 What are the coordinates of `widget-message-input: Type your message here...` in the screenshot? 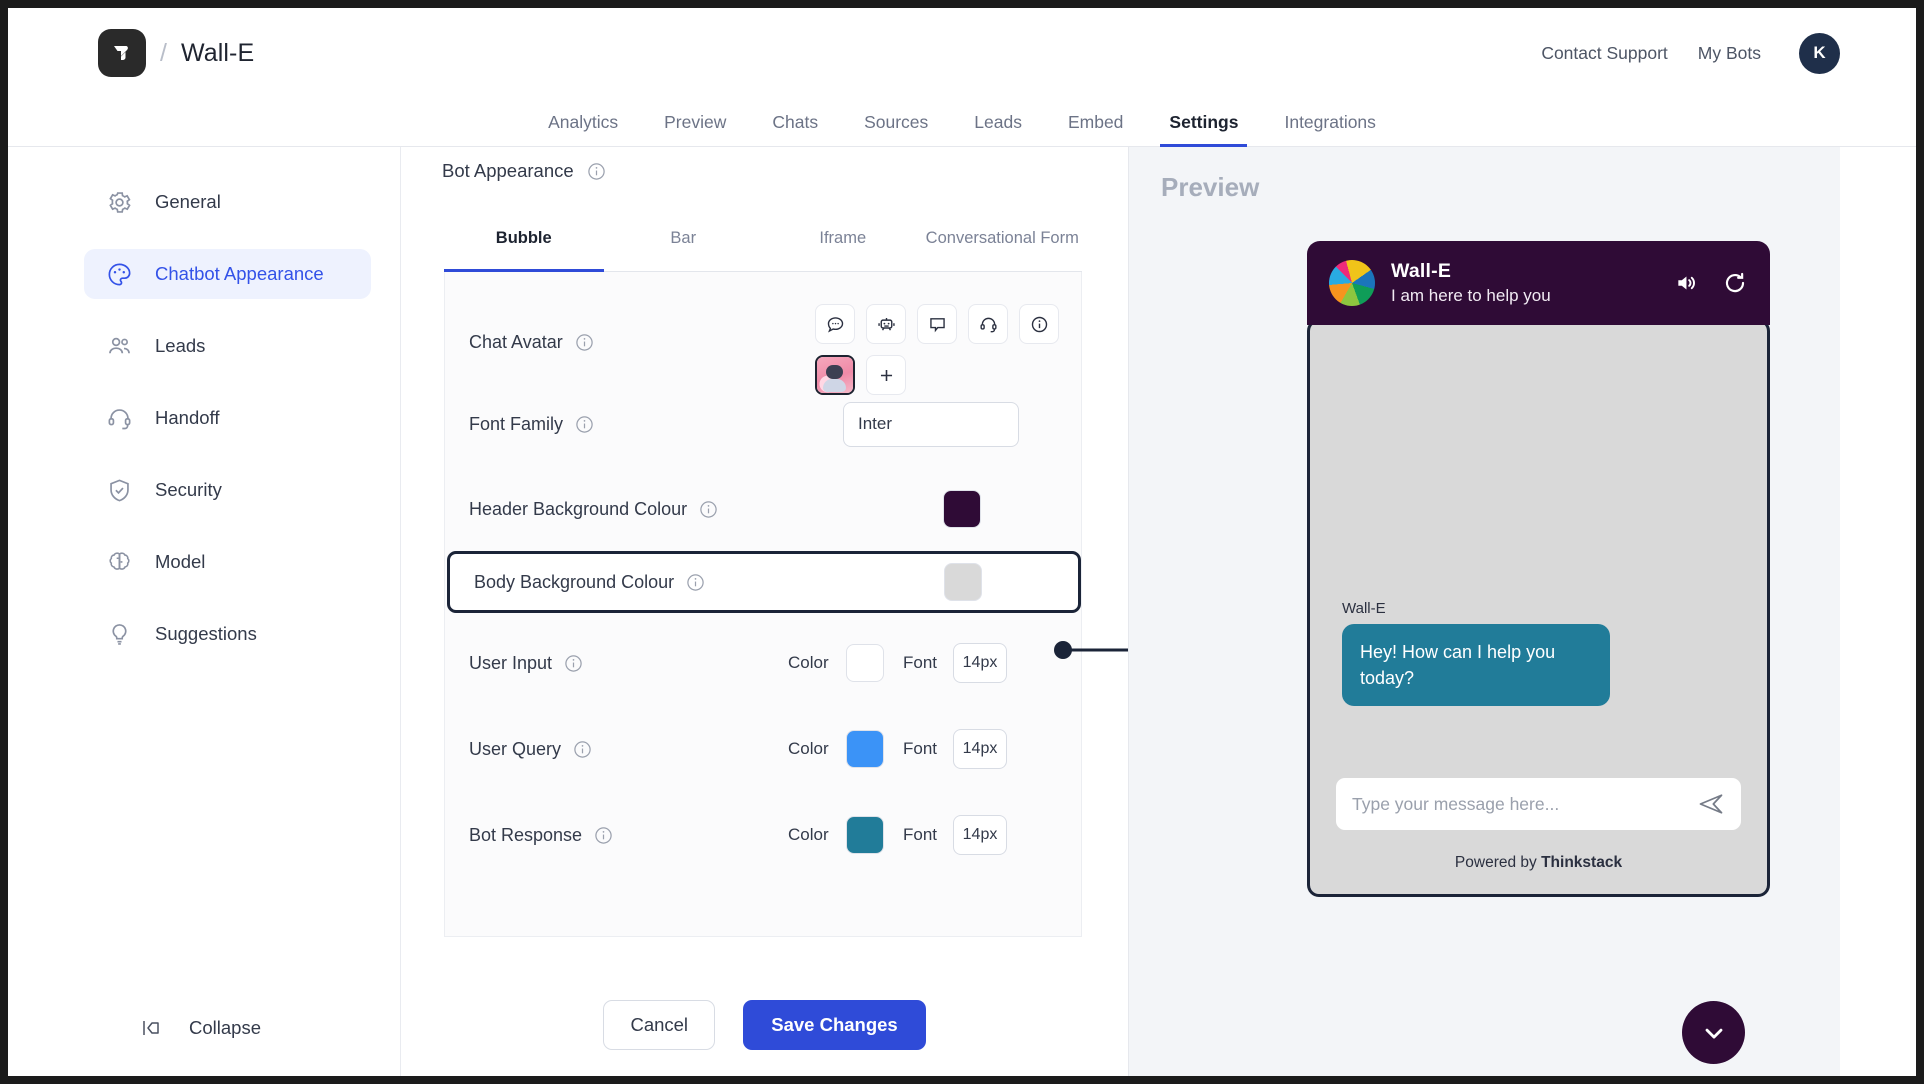 It's located at (1538, 804).